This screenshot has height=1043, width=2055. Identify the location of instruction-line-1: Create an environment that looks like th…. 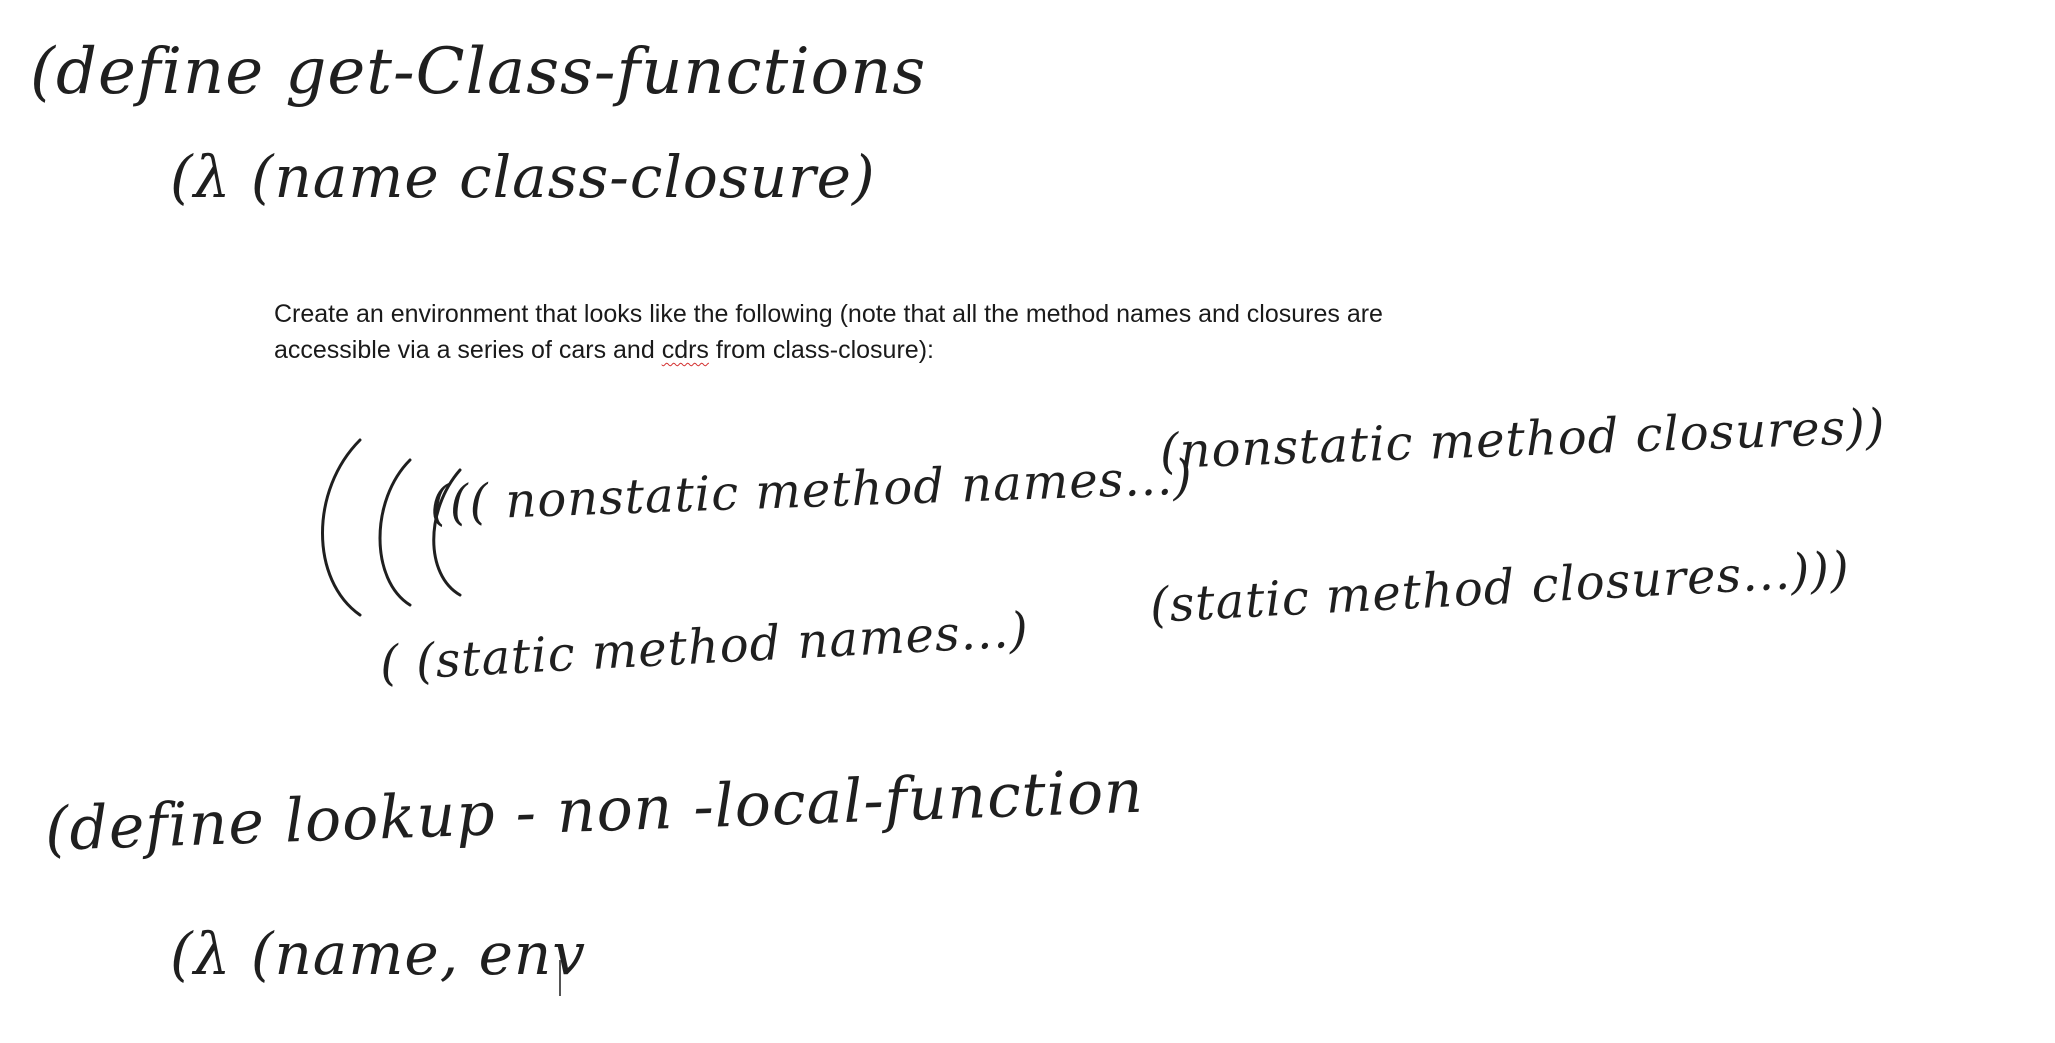
(828, 314).